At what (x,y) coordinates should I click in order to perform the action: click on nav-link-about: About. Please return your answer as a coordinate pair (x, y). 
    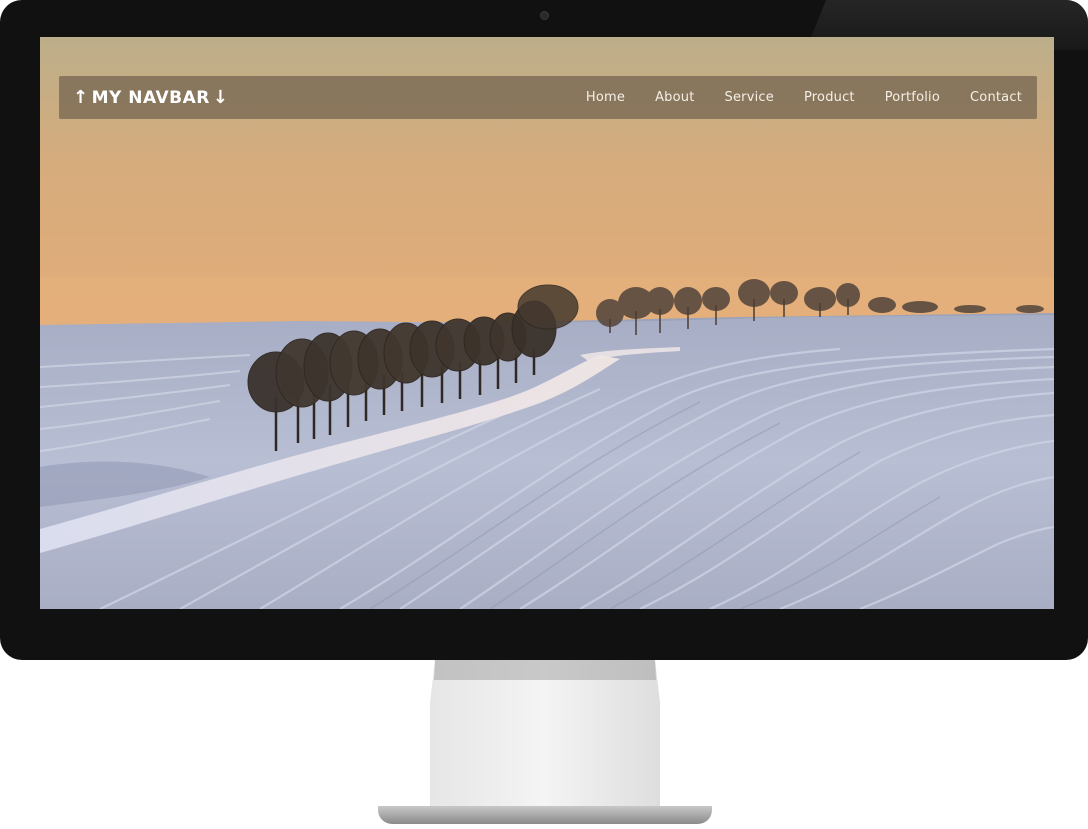
    Looking at the image, I should click on (674, 97).